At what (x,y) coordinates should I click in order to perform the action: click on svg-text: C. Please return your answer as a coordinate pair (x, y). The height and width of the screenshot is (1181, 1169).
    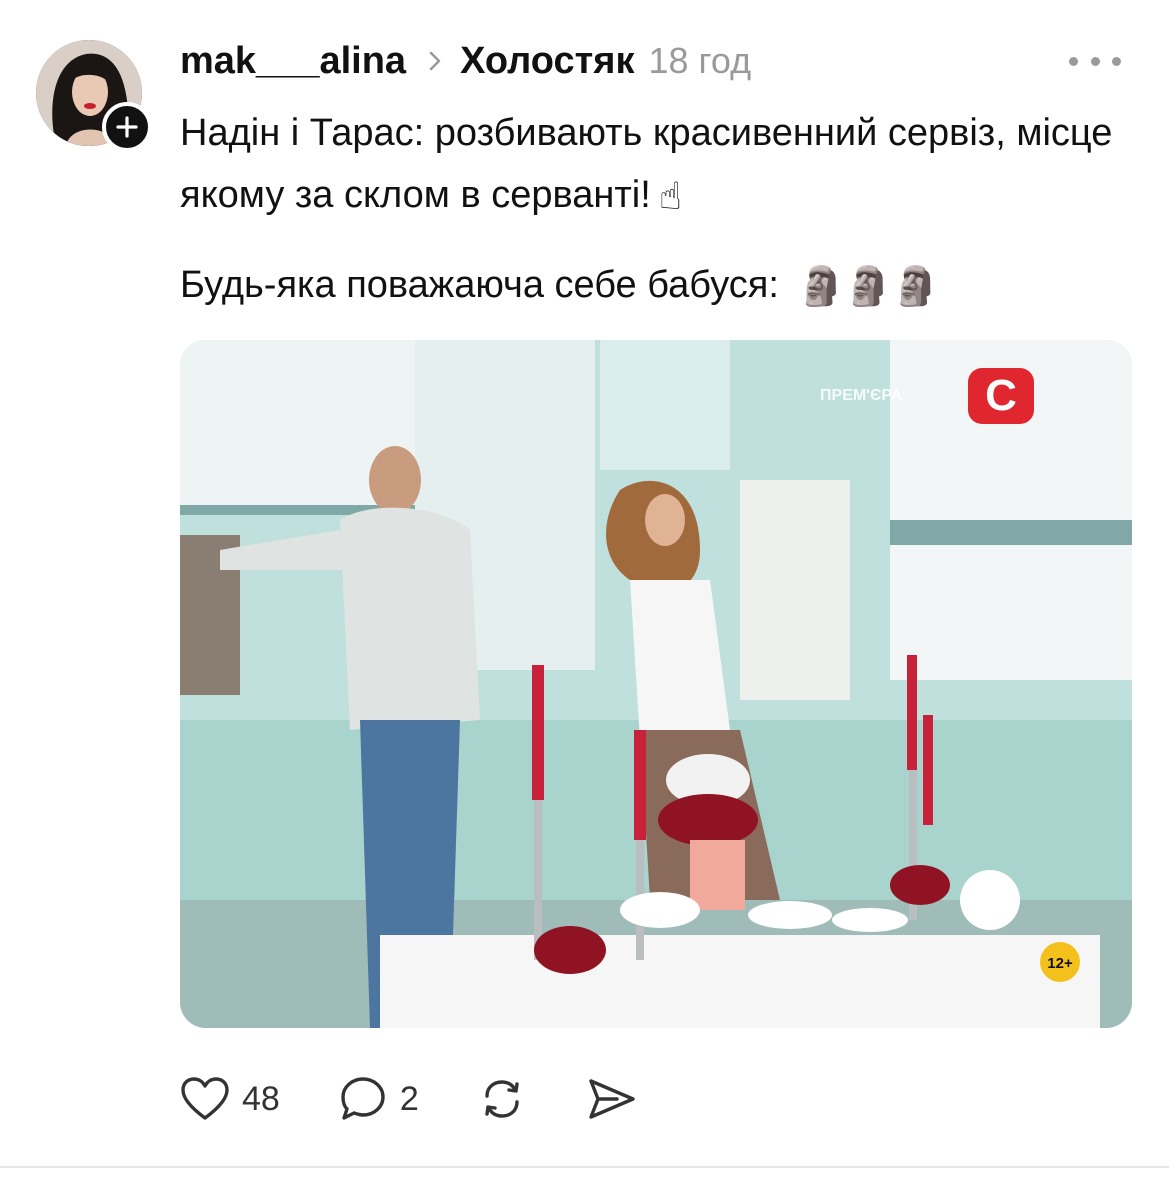
    Looking at the image, I should click on (1001, 395).